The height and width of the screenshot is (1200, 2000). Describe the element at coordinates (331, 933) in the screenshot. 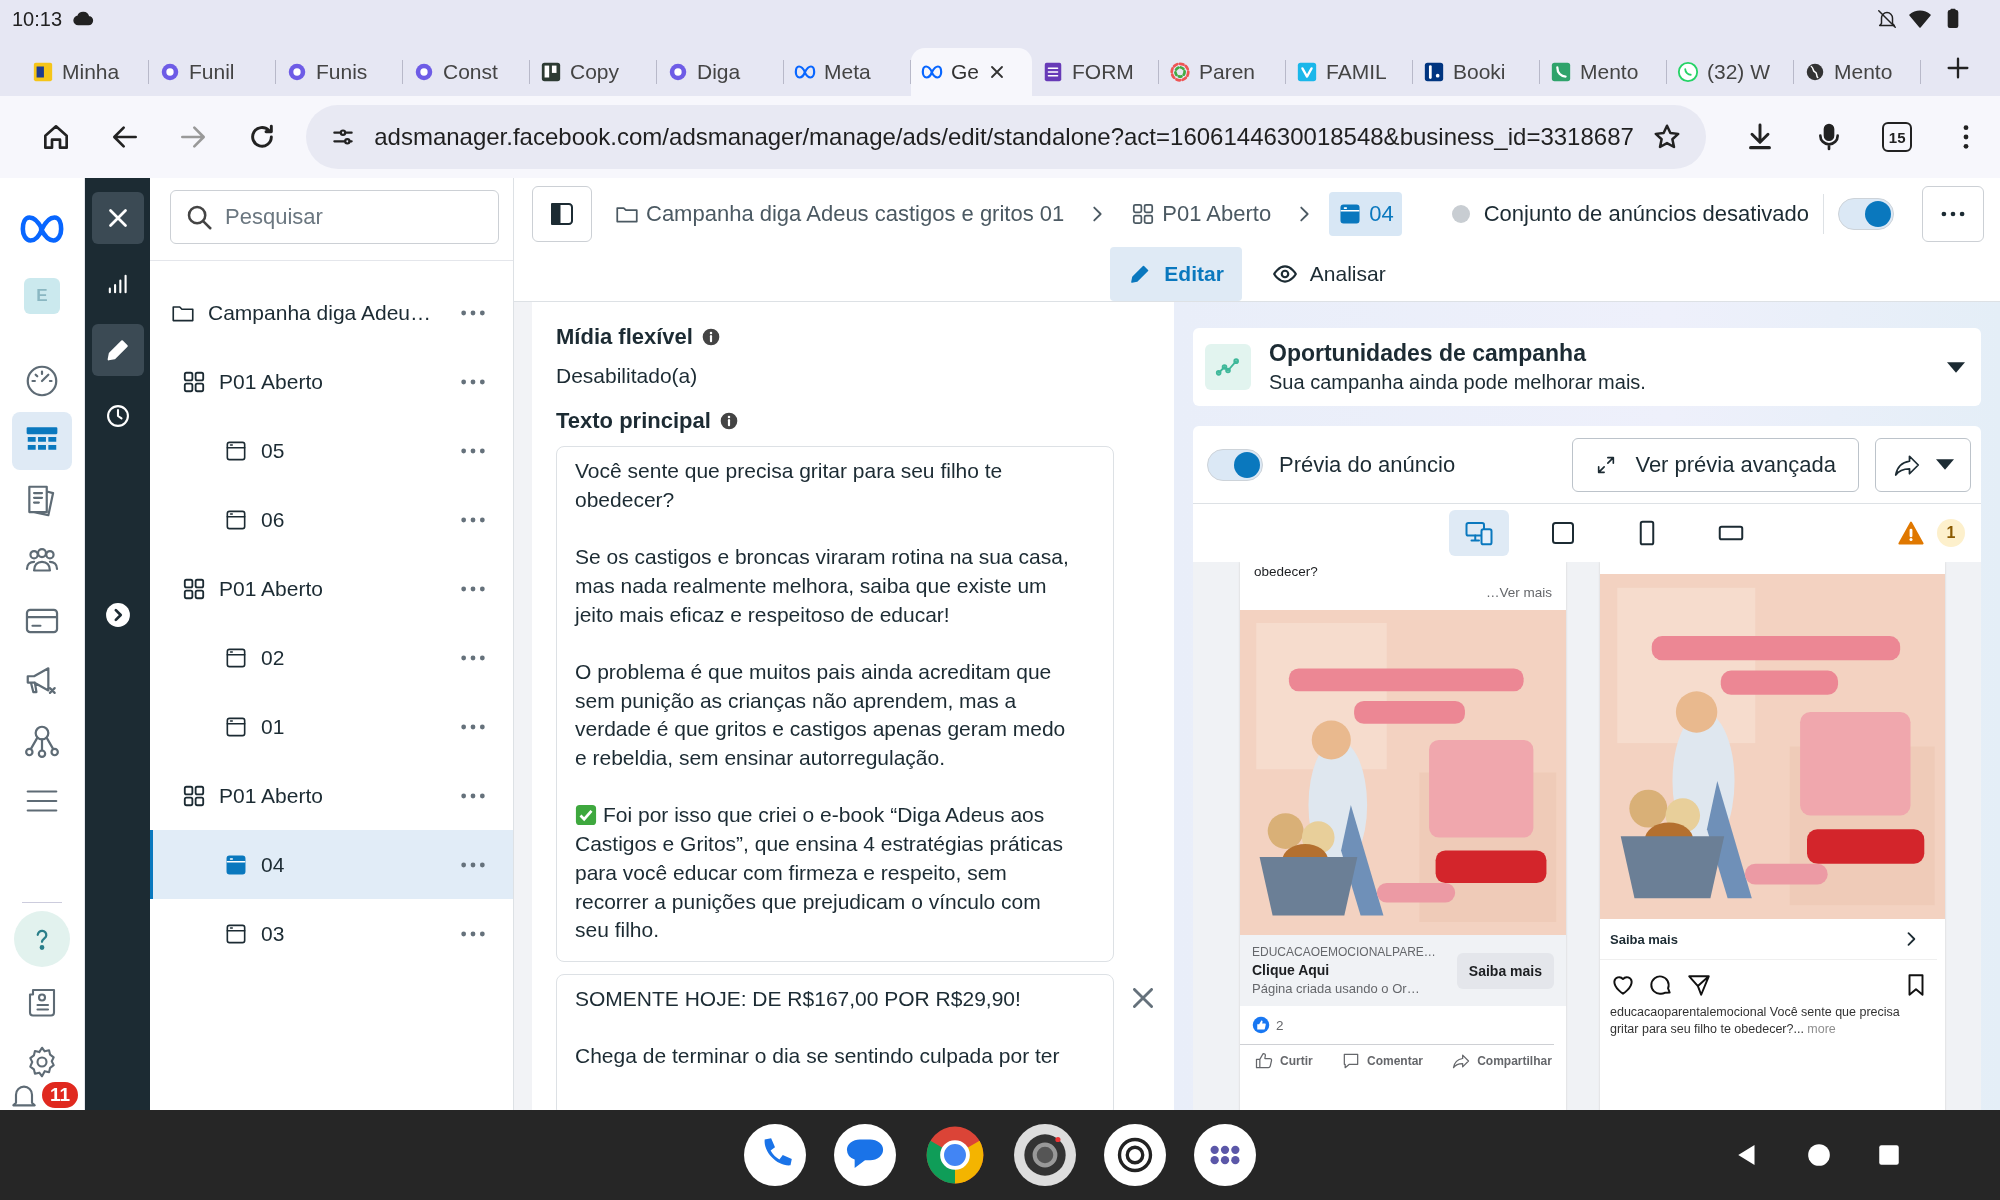

I see `tree-item: 03` at that location.